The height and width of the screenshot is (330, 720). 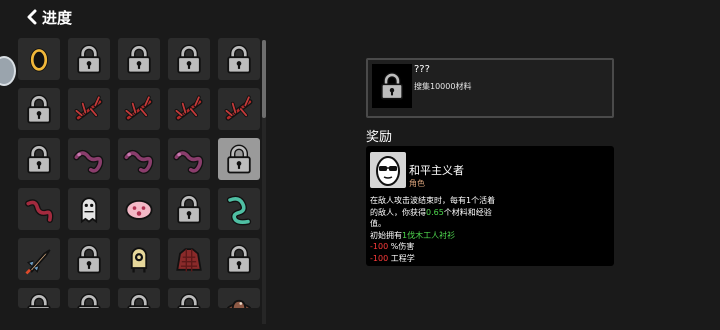 I want to click on back-chevron-icon, so click(x=32, y=17).